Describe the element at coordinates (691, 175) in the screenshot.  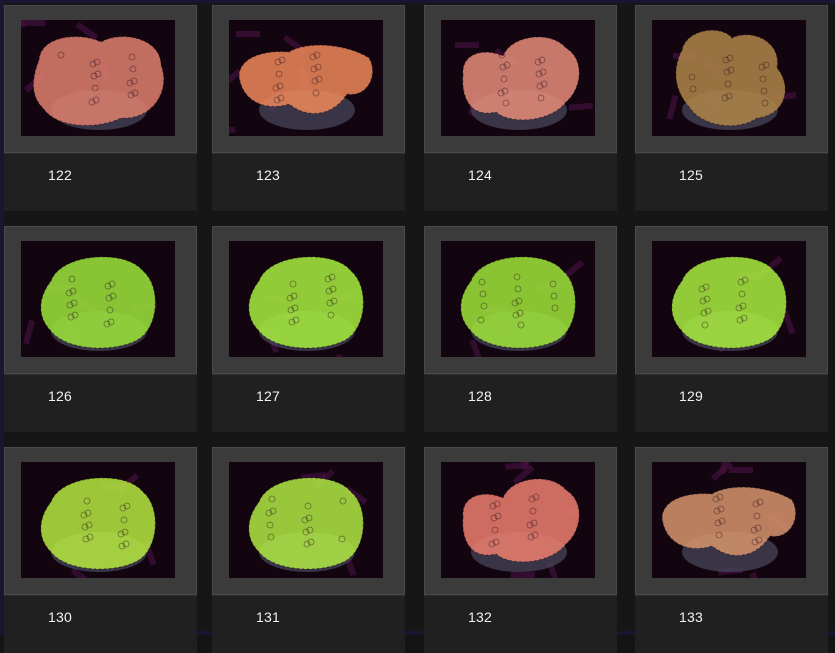
I see `item-number-label: 125` at that location.